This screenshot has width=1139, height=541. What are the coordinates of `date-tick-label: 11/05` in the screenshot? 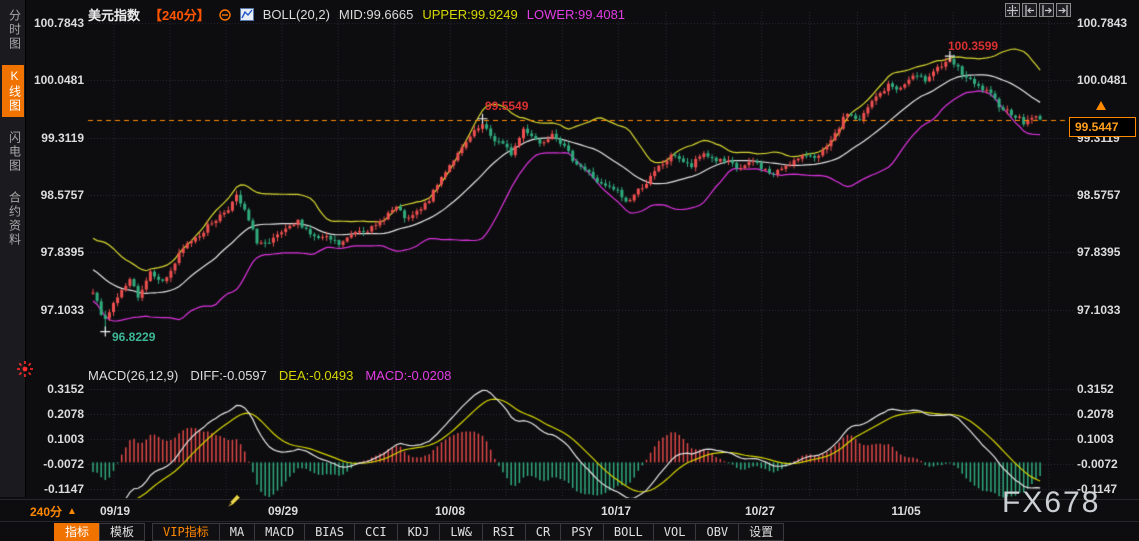 It's located at (906, 511).